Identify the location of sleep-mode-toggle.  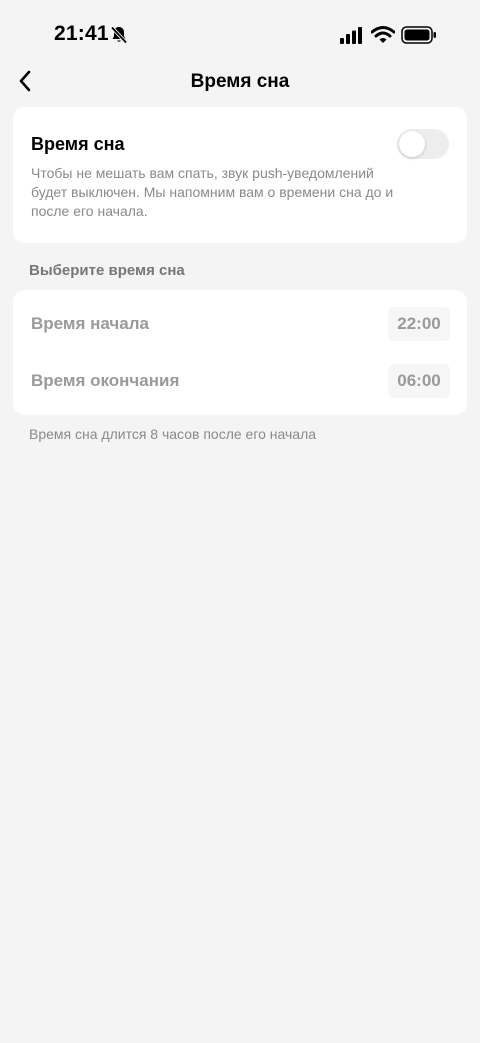
(423, 144).